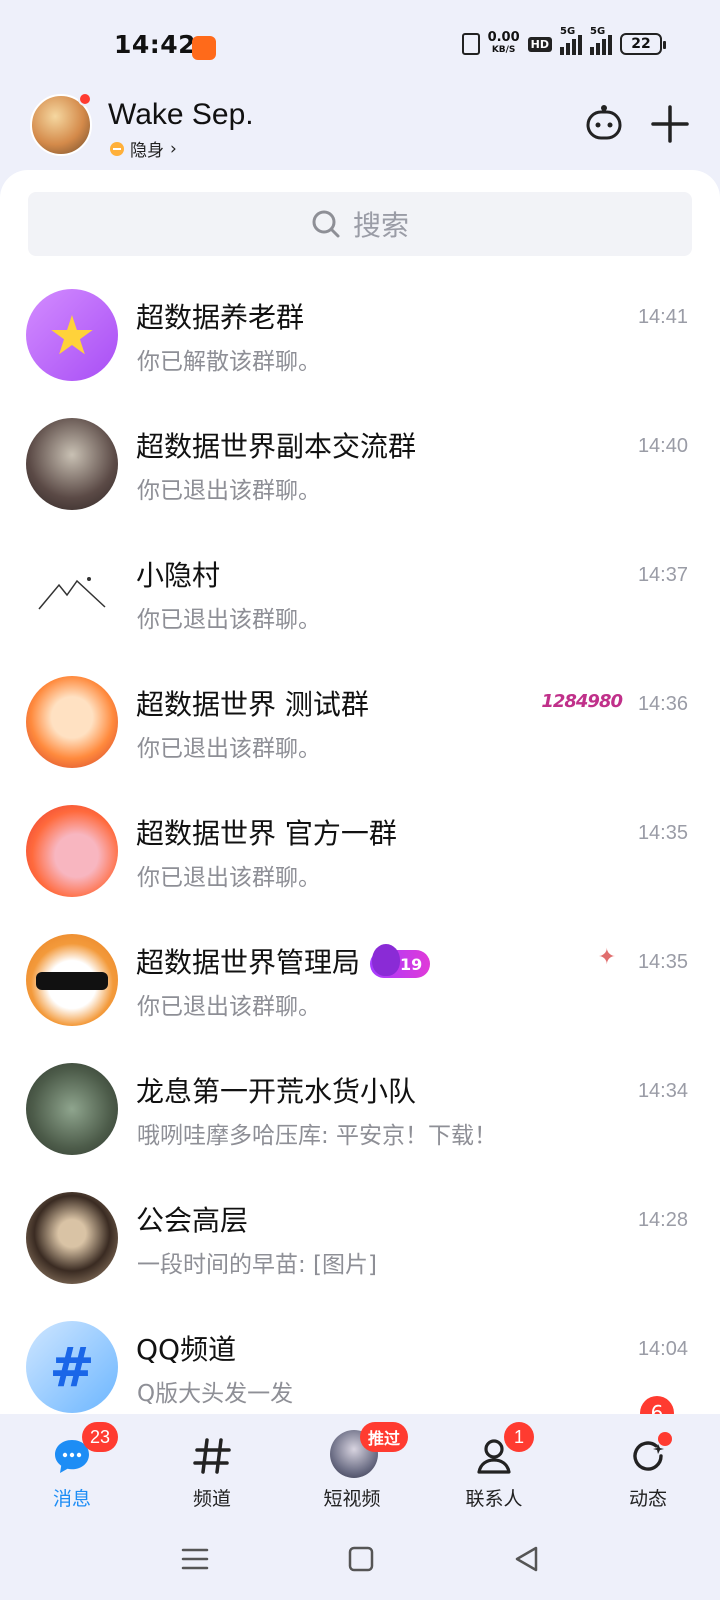 Image resolution: width=720 pixels, height=1600 pixels. I want to click on signal-label-1: 5G, so click(568, 31).